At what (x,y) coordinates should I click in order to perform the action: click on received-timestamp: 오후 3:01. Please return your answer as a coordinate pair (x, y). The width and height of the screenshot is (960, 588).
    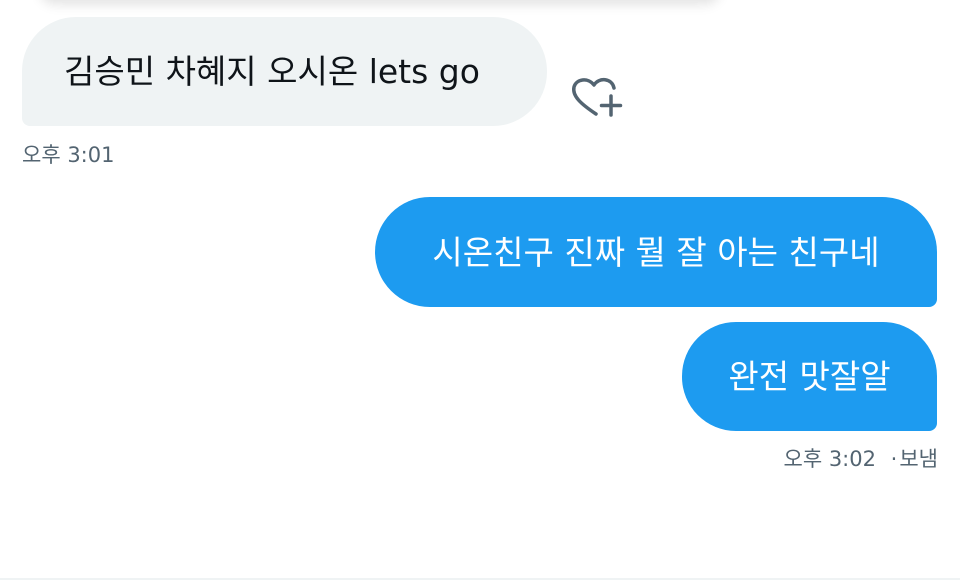
    Looking at the image, I should click on (68, 155).